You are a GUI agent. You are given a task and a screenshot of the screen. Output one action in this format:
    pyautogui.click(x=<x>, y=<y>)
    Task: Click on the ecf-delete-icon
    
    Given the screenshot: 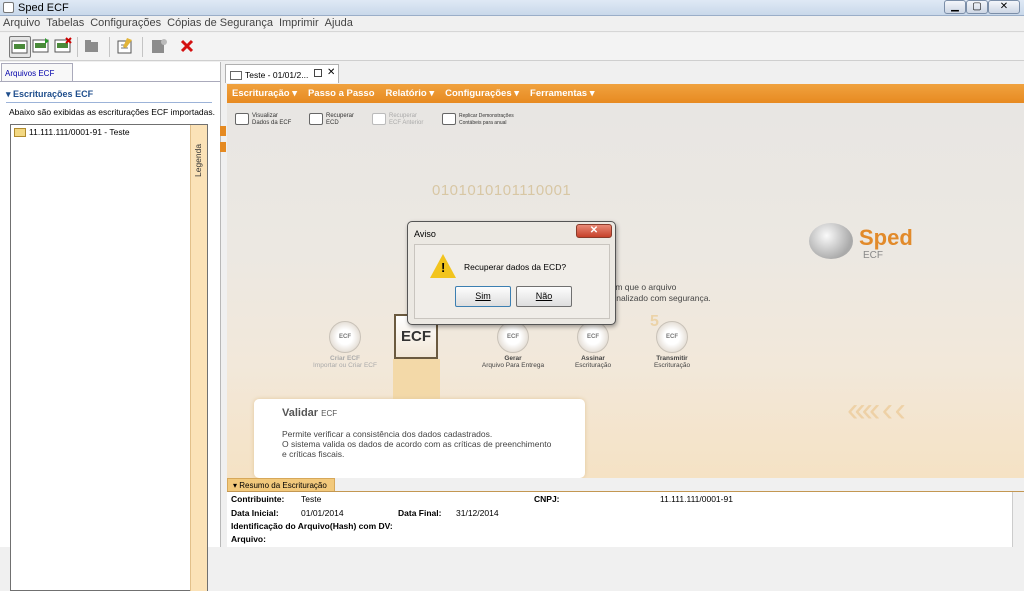 What is the action you would take?
    pyautogui.click(x=63, y=45)
    